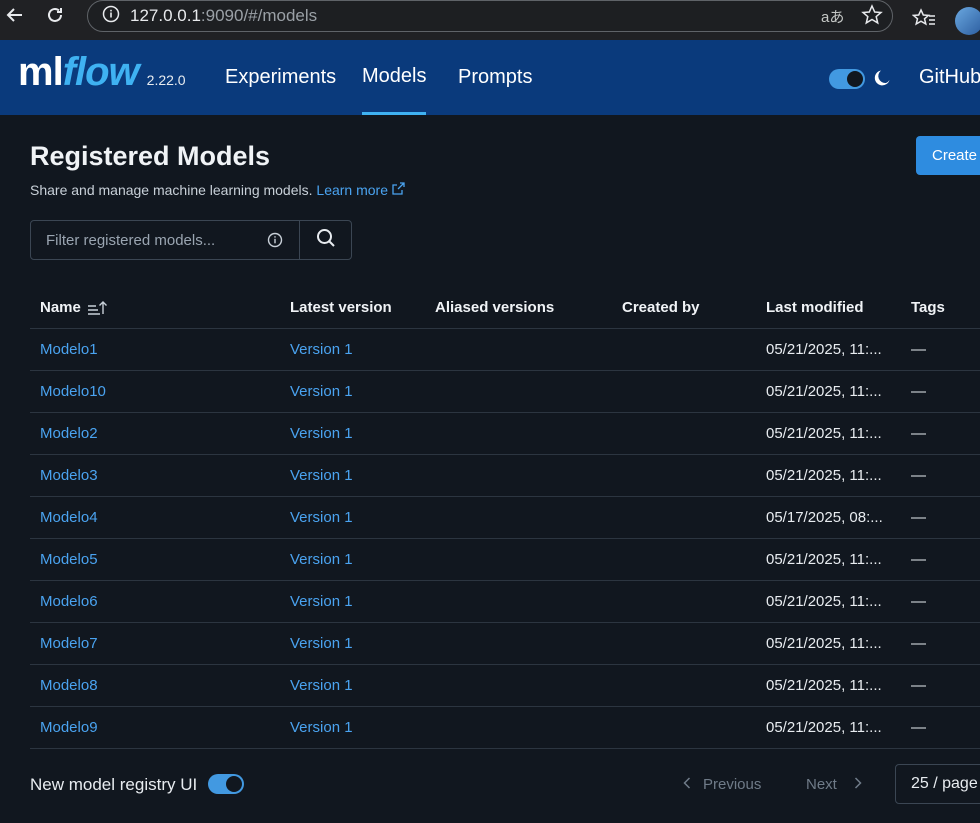 The height and width of the screenshot is (823, 980). What do you see at coordinates (937, 784) in the screenshot?
I see `page-size-select: 25 / page` at bounding box center [937, 784].